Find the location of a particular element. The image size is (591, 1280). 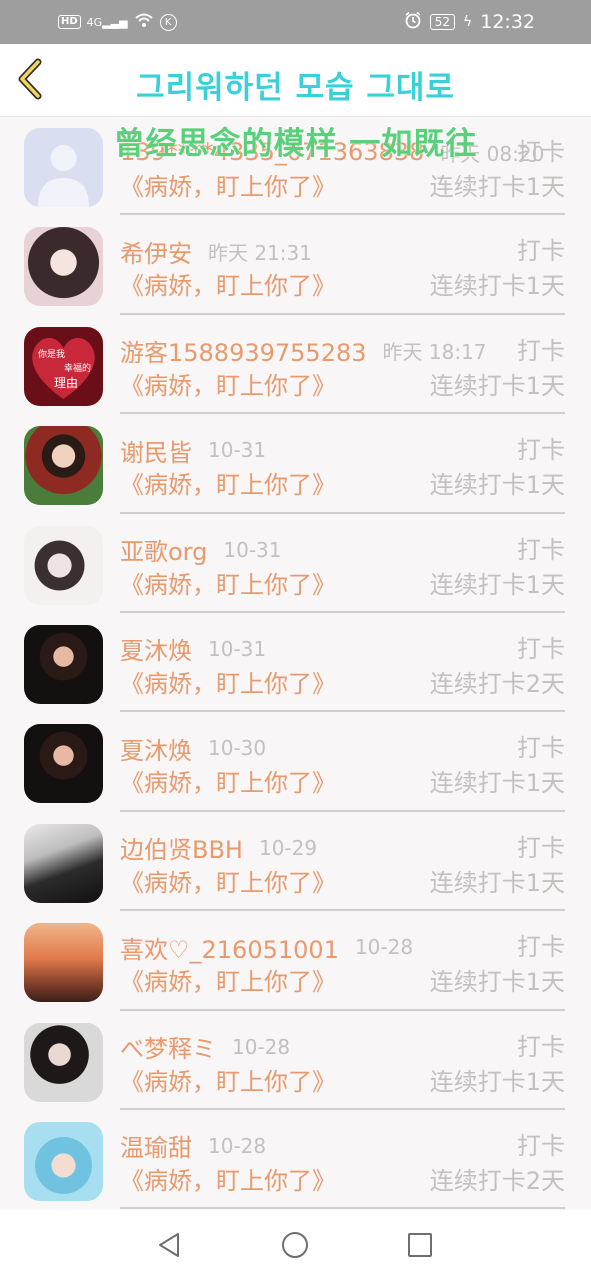

system-nav-bar is located at coordinates (295, 1245).